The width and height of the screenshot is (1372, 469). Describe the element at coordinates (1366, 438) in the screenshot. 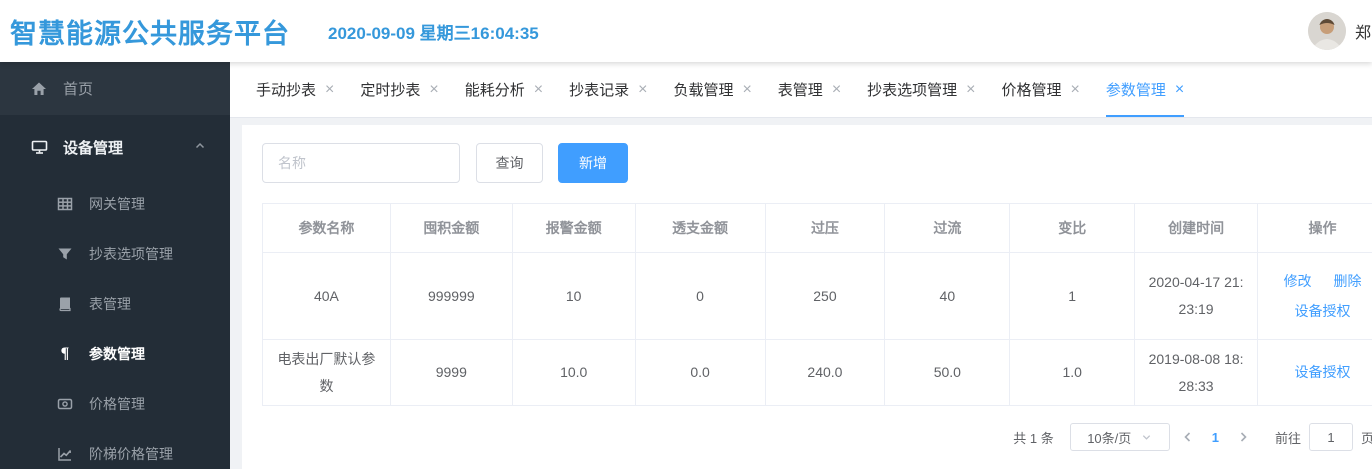

I see `goto-unit-label: 页` at that location.